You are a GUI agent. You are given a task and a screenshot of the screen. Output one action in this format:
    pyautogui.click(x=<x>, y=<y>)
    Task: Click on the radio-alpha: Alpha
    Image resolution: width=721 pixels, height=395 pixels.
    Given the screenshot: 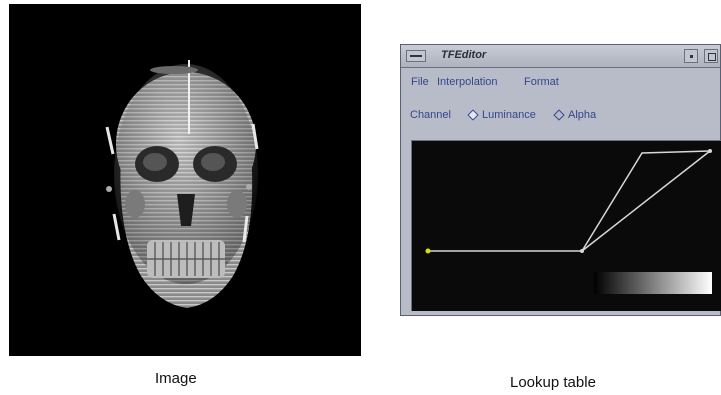 What is the action you would take?
    pyautogui.click(x=575, y=115)
    